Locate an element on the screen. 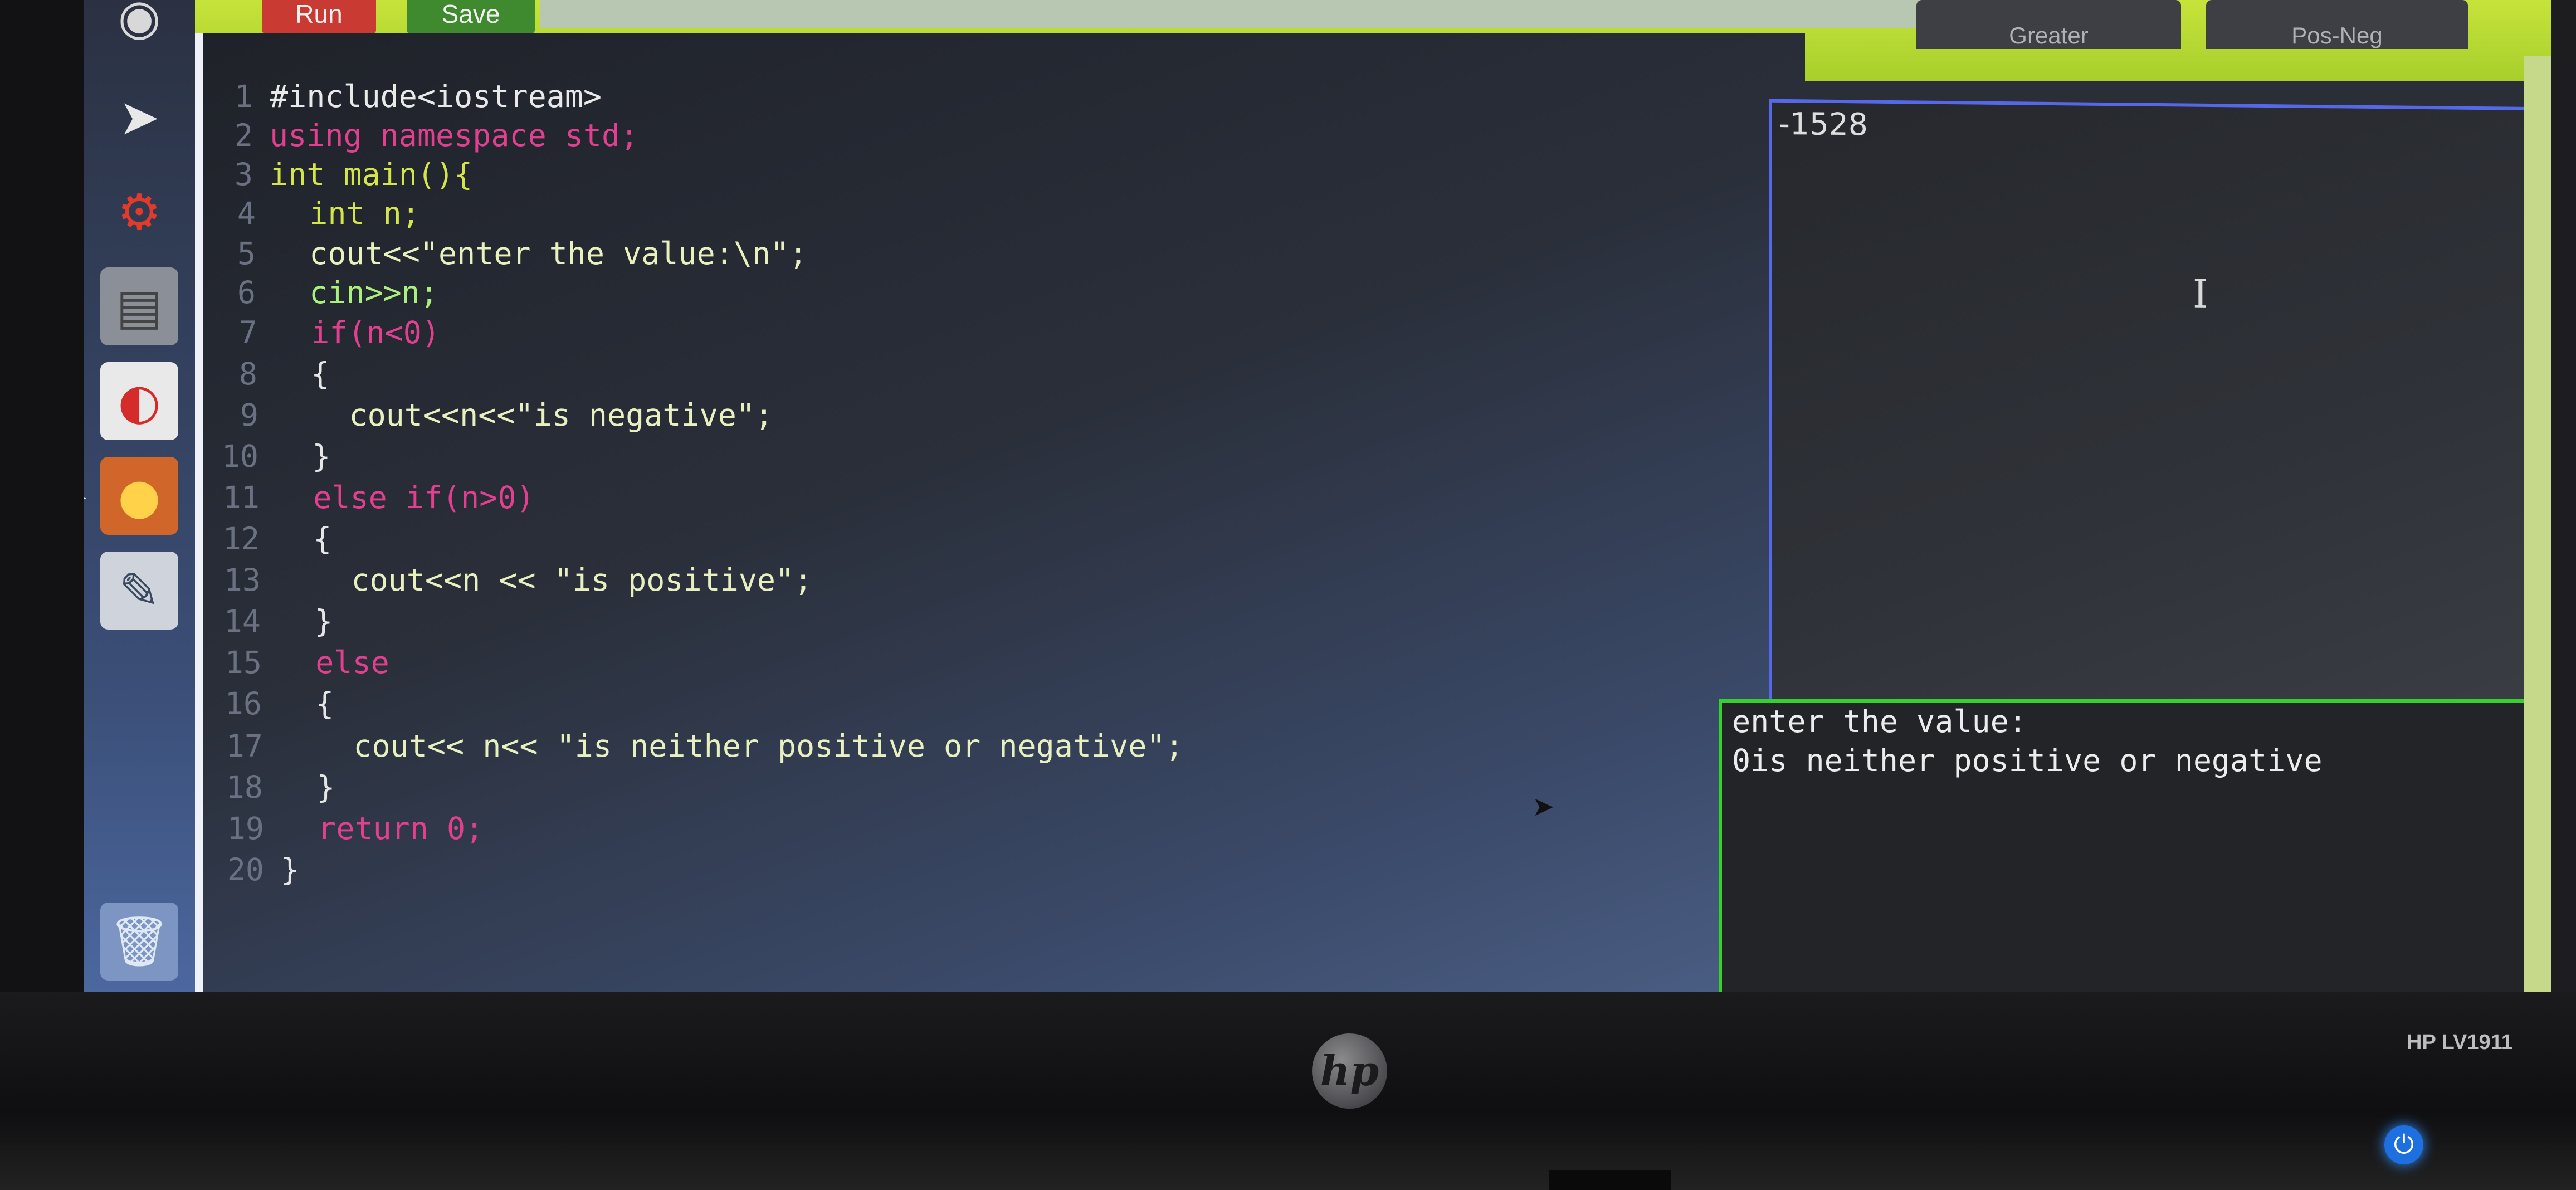 The image size is (2576, 1190). code-line: 20} is located at coordinates (256, 869).